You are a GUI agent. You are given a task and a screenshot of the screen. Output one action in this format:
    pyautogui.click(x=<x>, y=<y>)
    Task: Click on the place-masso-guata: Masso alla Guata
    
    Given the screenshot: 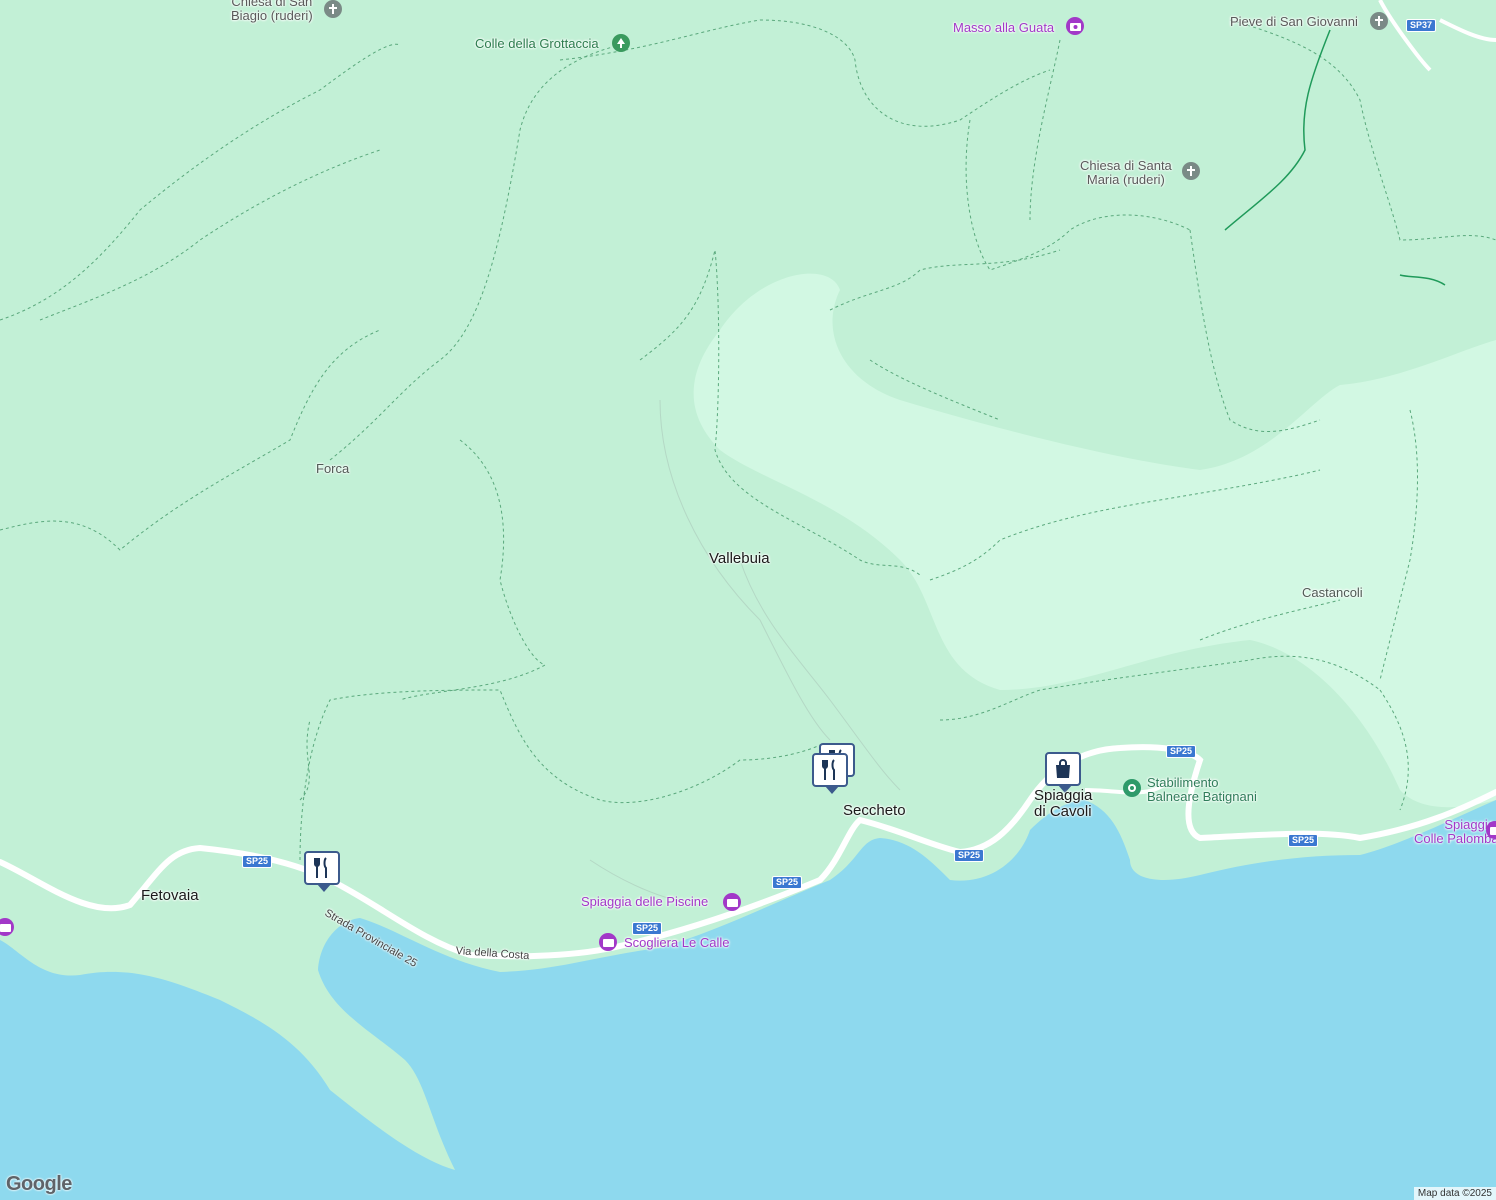 What is the action you would take?
    pyautogui.click(x=1003, y=28)
    